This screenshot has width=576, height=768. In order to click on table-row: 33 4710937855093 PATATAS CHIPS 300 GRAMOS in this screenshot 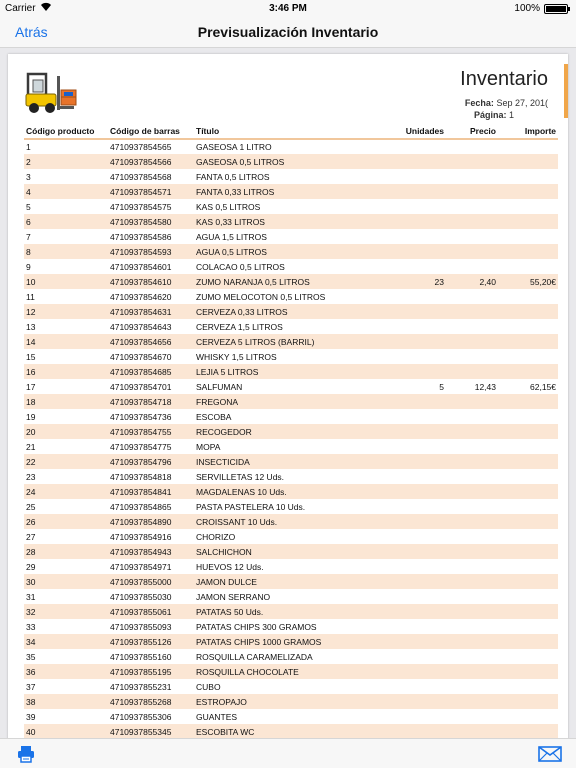, I will do `click(291, 626)`.